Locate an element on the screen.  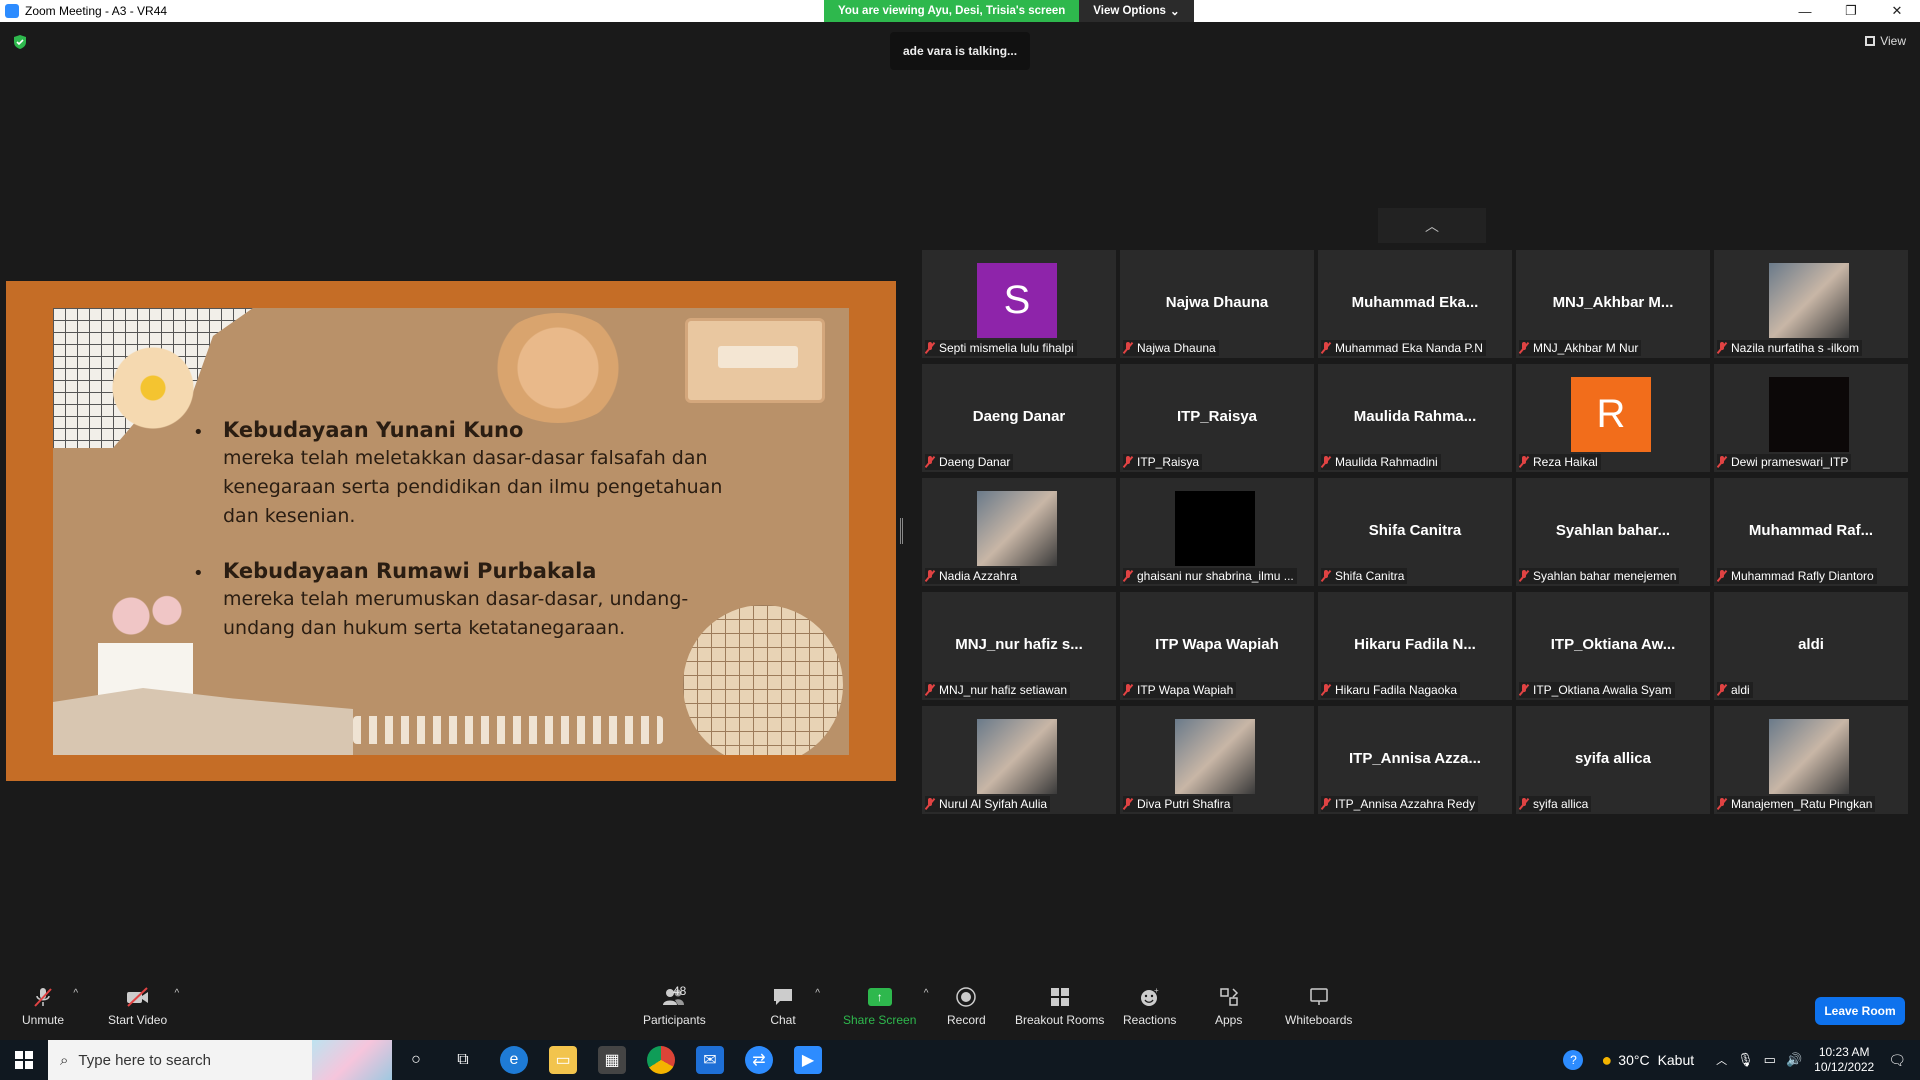
notifications-icon: 🗨 is located at coordinates (1897, 1060).